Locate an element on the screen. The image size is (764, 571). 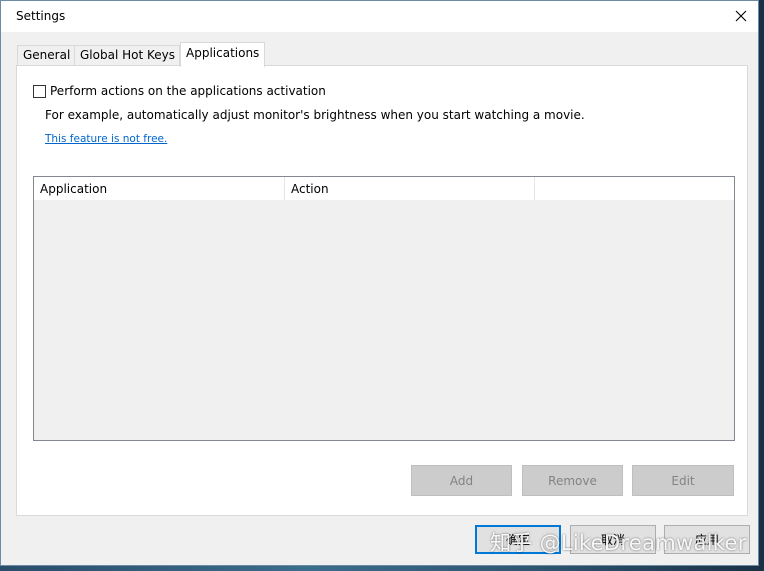
cancel-button: 取消 is located at coordinates (613, 539).